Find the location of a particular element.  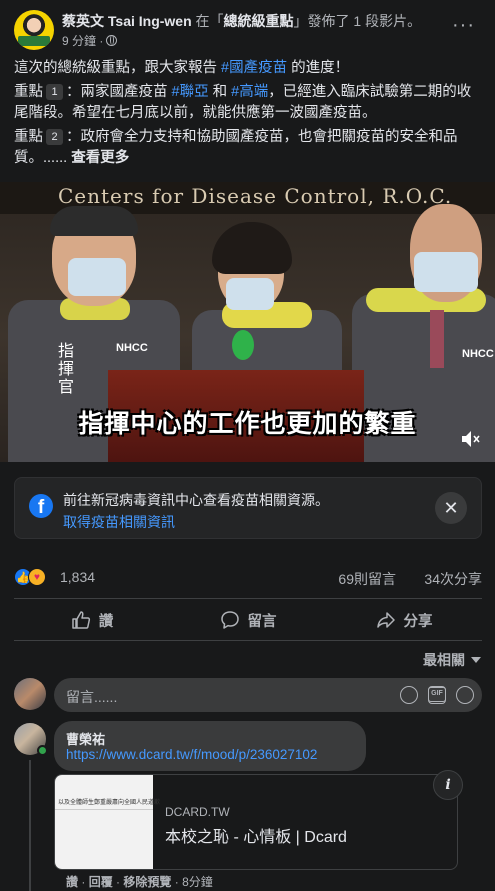

comment-actions: 讚 · 回覆 · 移除預覽 · 8分鐘 is located at coordinates (139, 881).